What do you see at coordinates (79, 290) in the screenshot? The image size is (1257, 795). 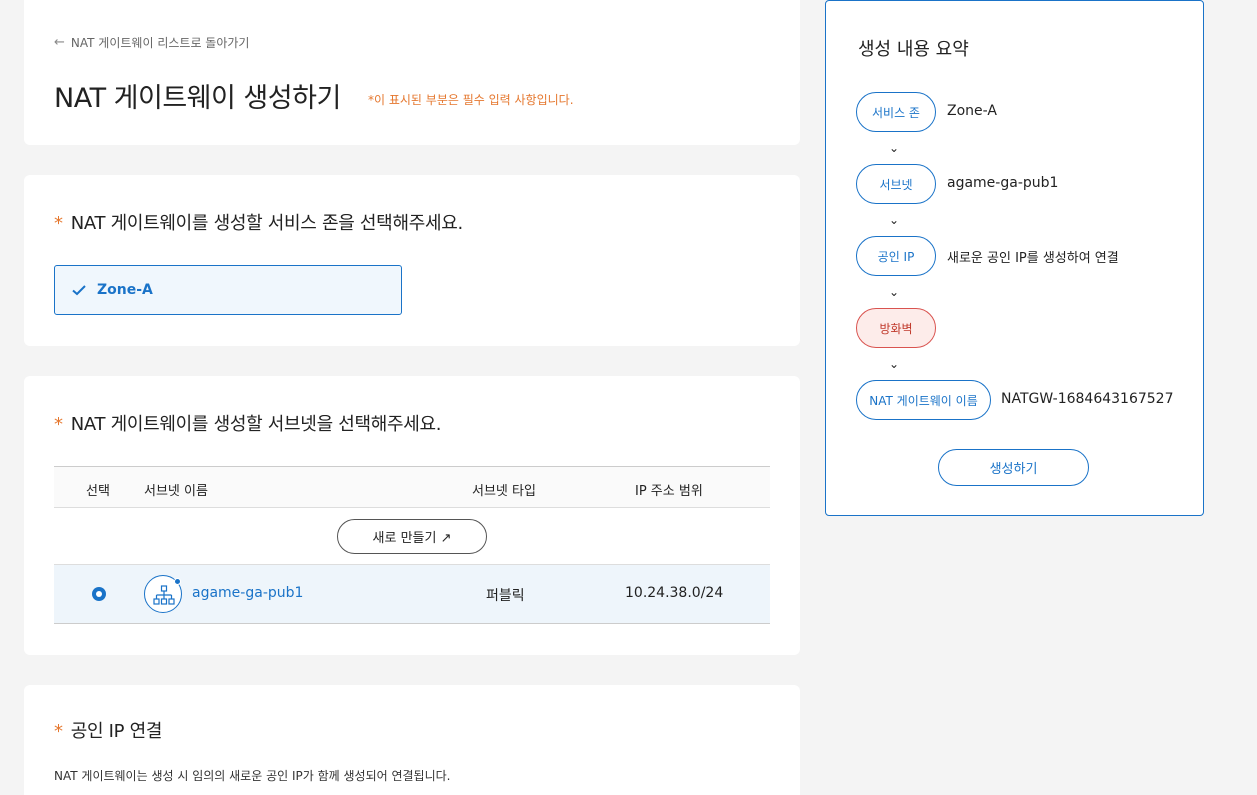 I see `check-icon` at bounding box center [79, 290].